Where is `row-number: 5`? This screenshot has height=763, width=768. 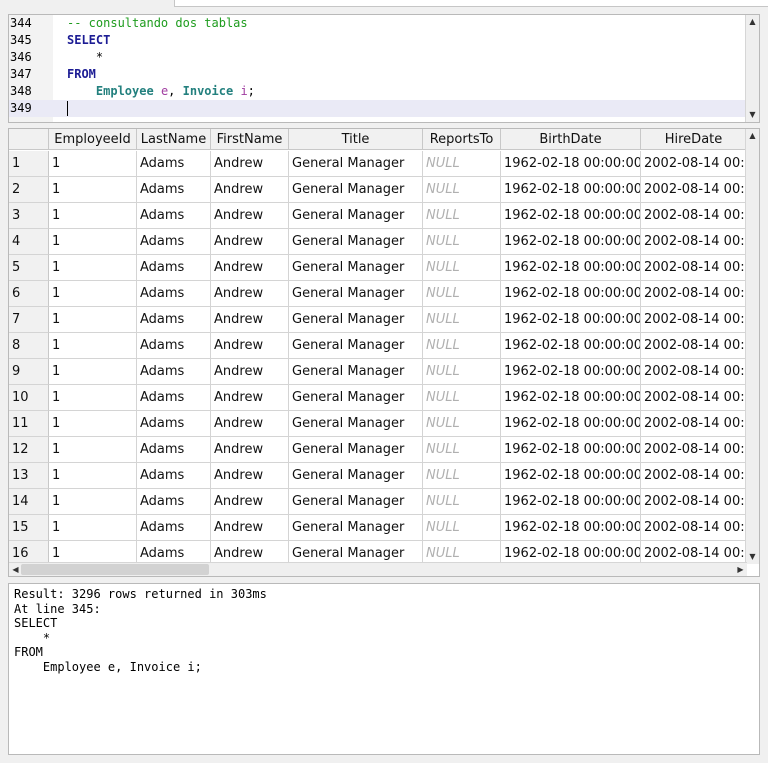
row-number: 5 is located at coordinates (29, 268).